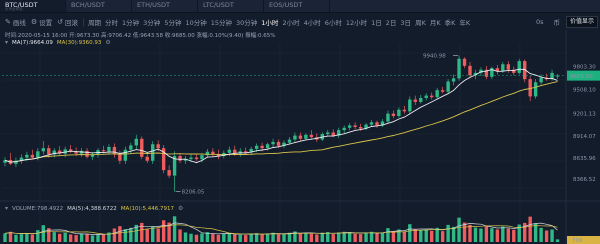  I want to click on price-tick-label: 8635.96, so click(584, 159).